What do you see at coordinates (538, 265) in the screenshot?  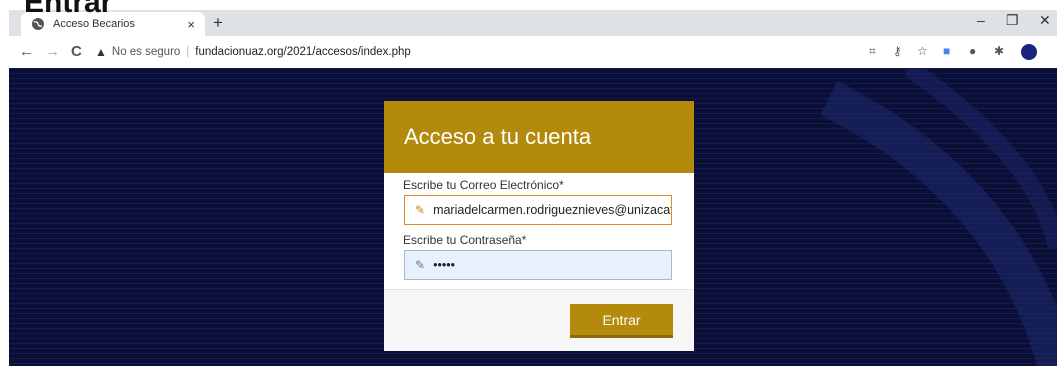 I see `password-field: ✎ •••••` at bounding box center [538, 265].